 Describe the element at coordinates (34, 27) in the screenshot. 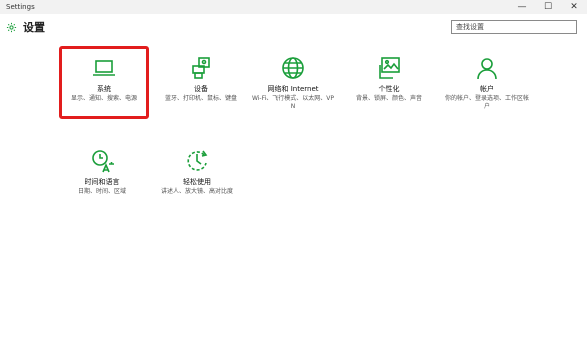

I see `page-title: 设置` at that location.